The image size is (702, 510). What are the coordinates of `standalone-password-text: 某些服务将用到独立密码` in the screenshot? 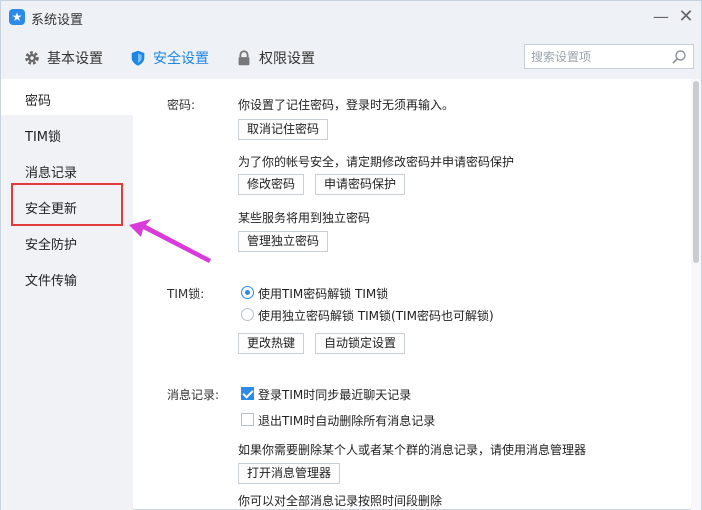 It's located at (304, 218).